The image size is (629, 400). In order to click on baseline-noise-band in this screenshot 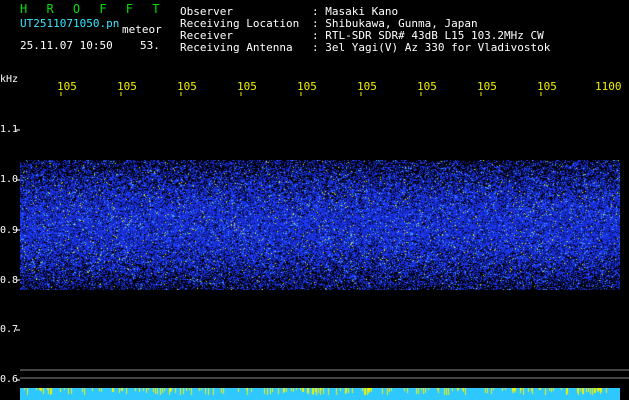, I will do `click(320, 394)`.